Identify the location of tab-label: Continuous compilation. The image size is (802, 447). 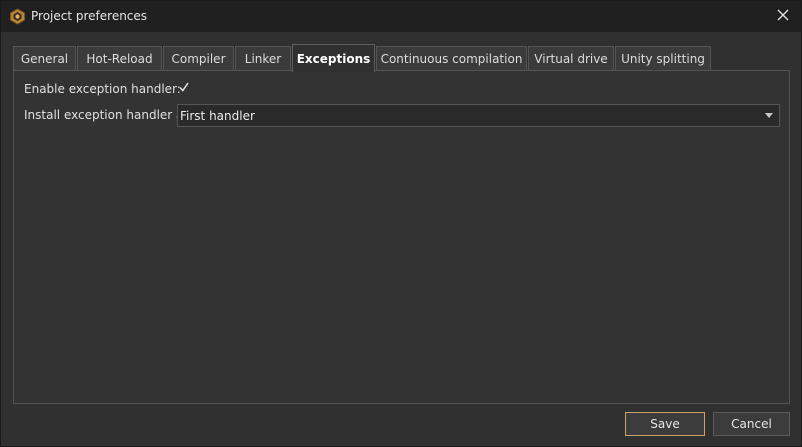
(451, 59).